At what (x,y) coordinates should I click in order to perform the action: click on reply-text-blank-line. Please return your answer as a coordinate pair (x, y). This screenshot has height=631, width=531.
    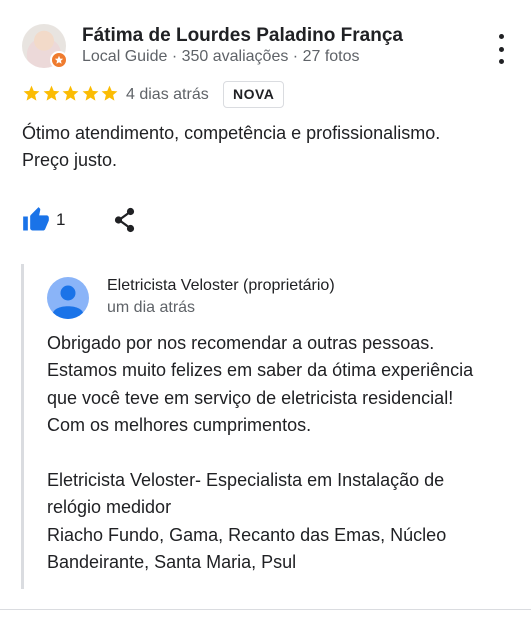
    Looking at the image, I should click on (282, 453).